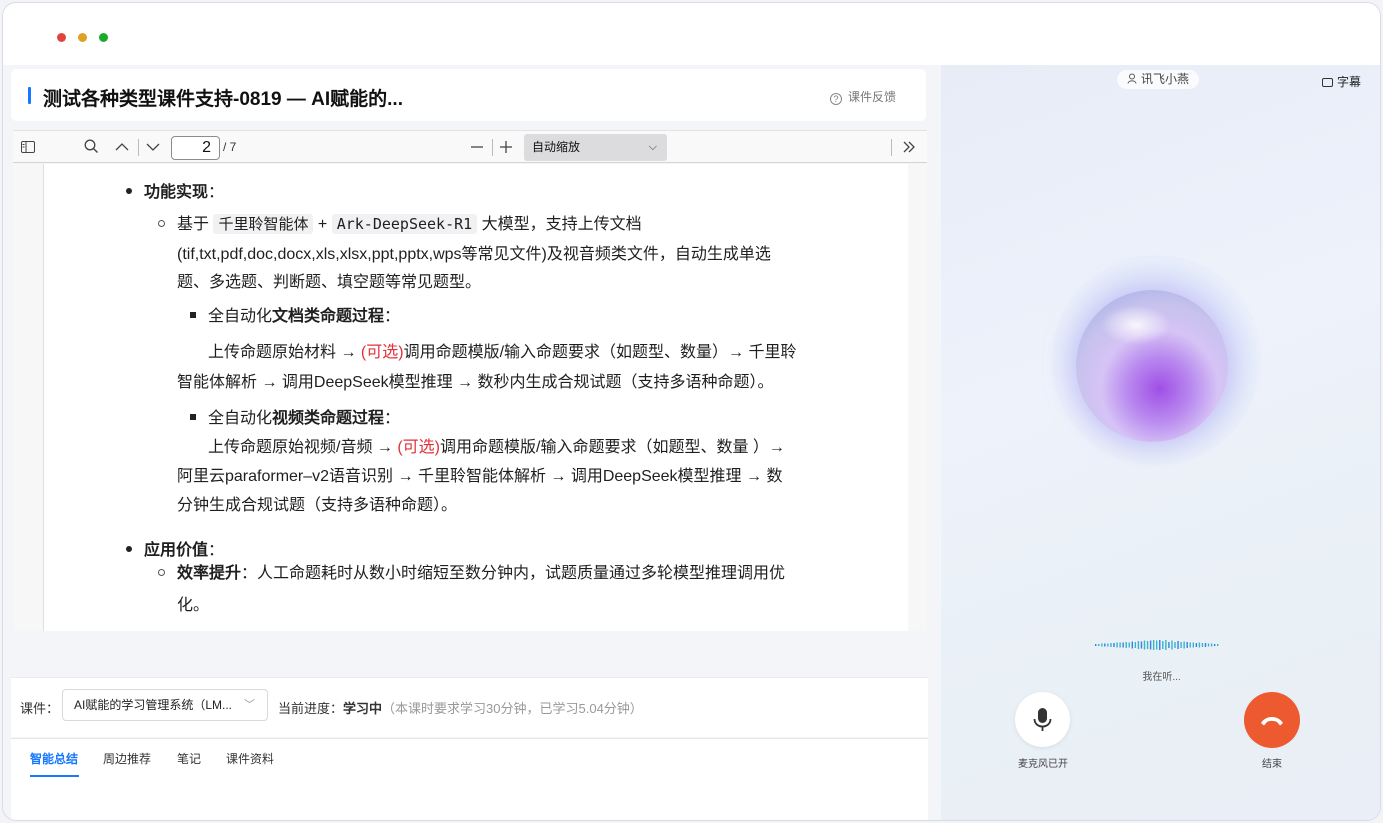  I want to click on tab-related-recommendations: 周边推荐, so click(127, 758).